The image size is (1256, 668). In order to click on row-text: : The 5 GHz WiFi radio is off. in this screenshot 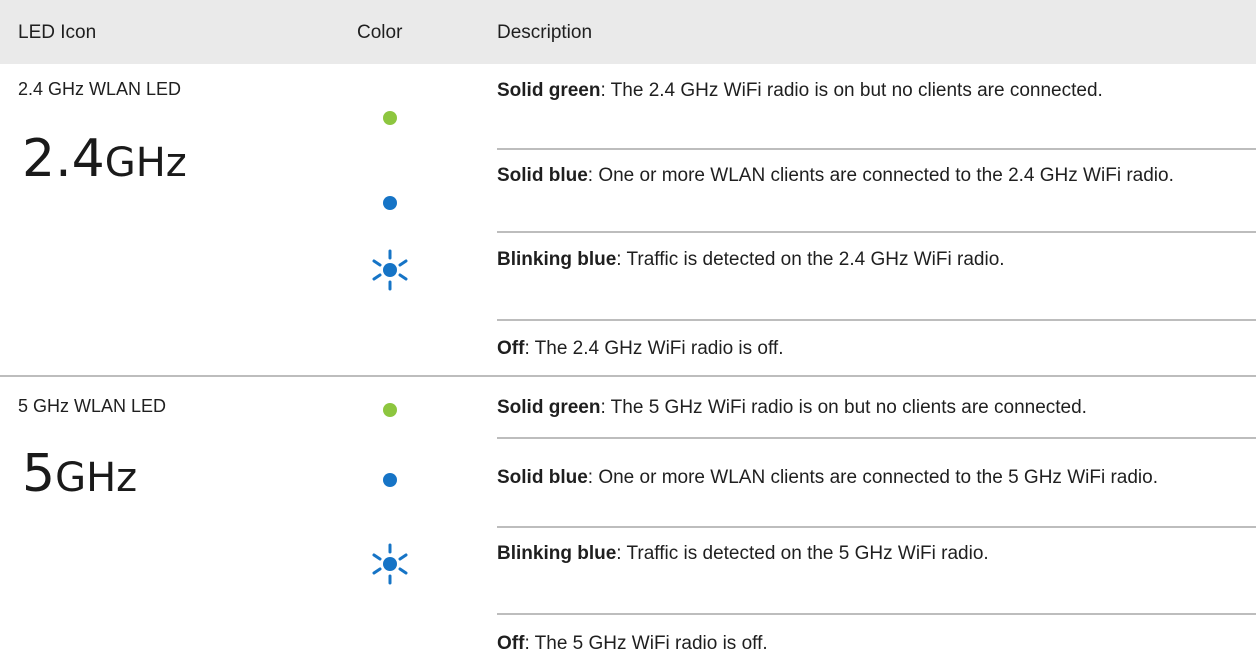, I will do `click(646, 643)`.